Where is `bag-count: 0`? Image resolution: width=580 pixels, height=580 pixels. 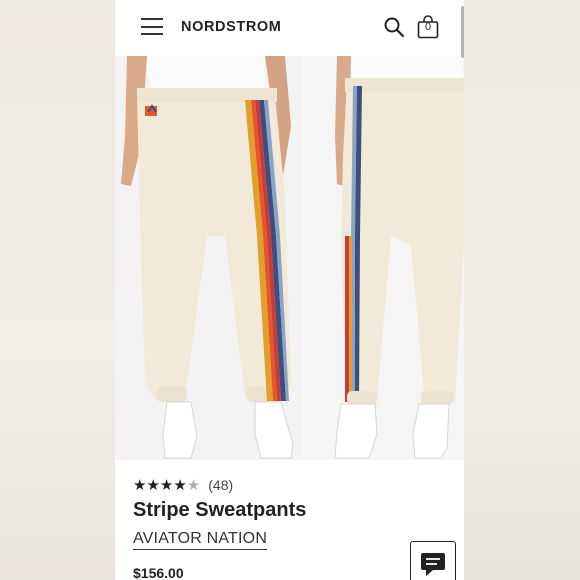 bag-count: 0 is located at coordinates (428, 27).